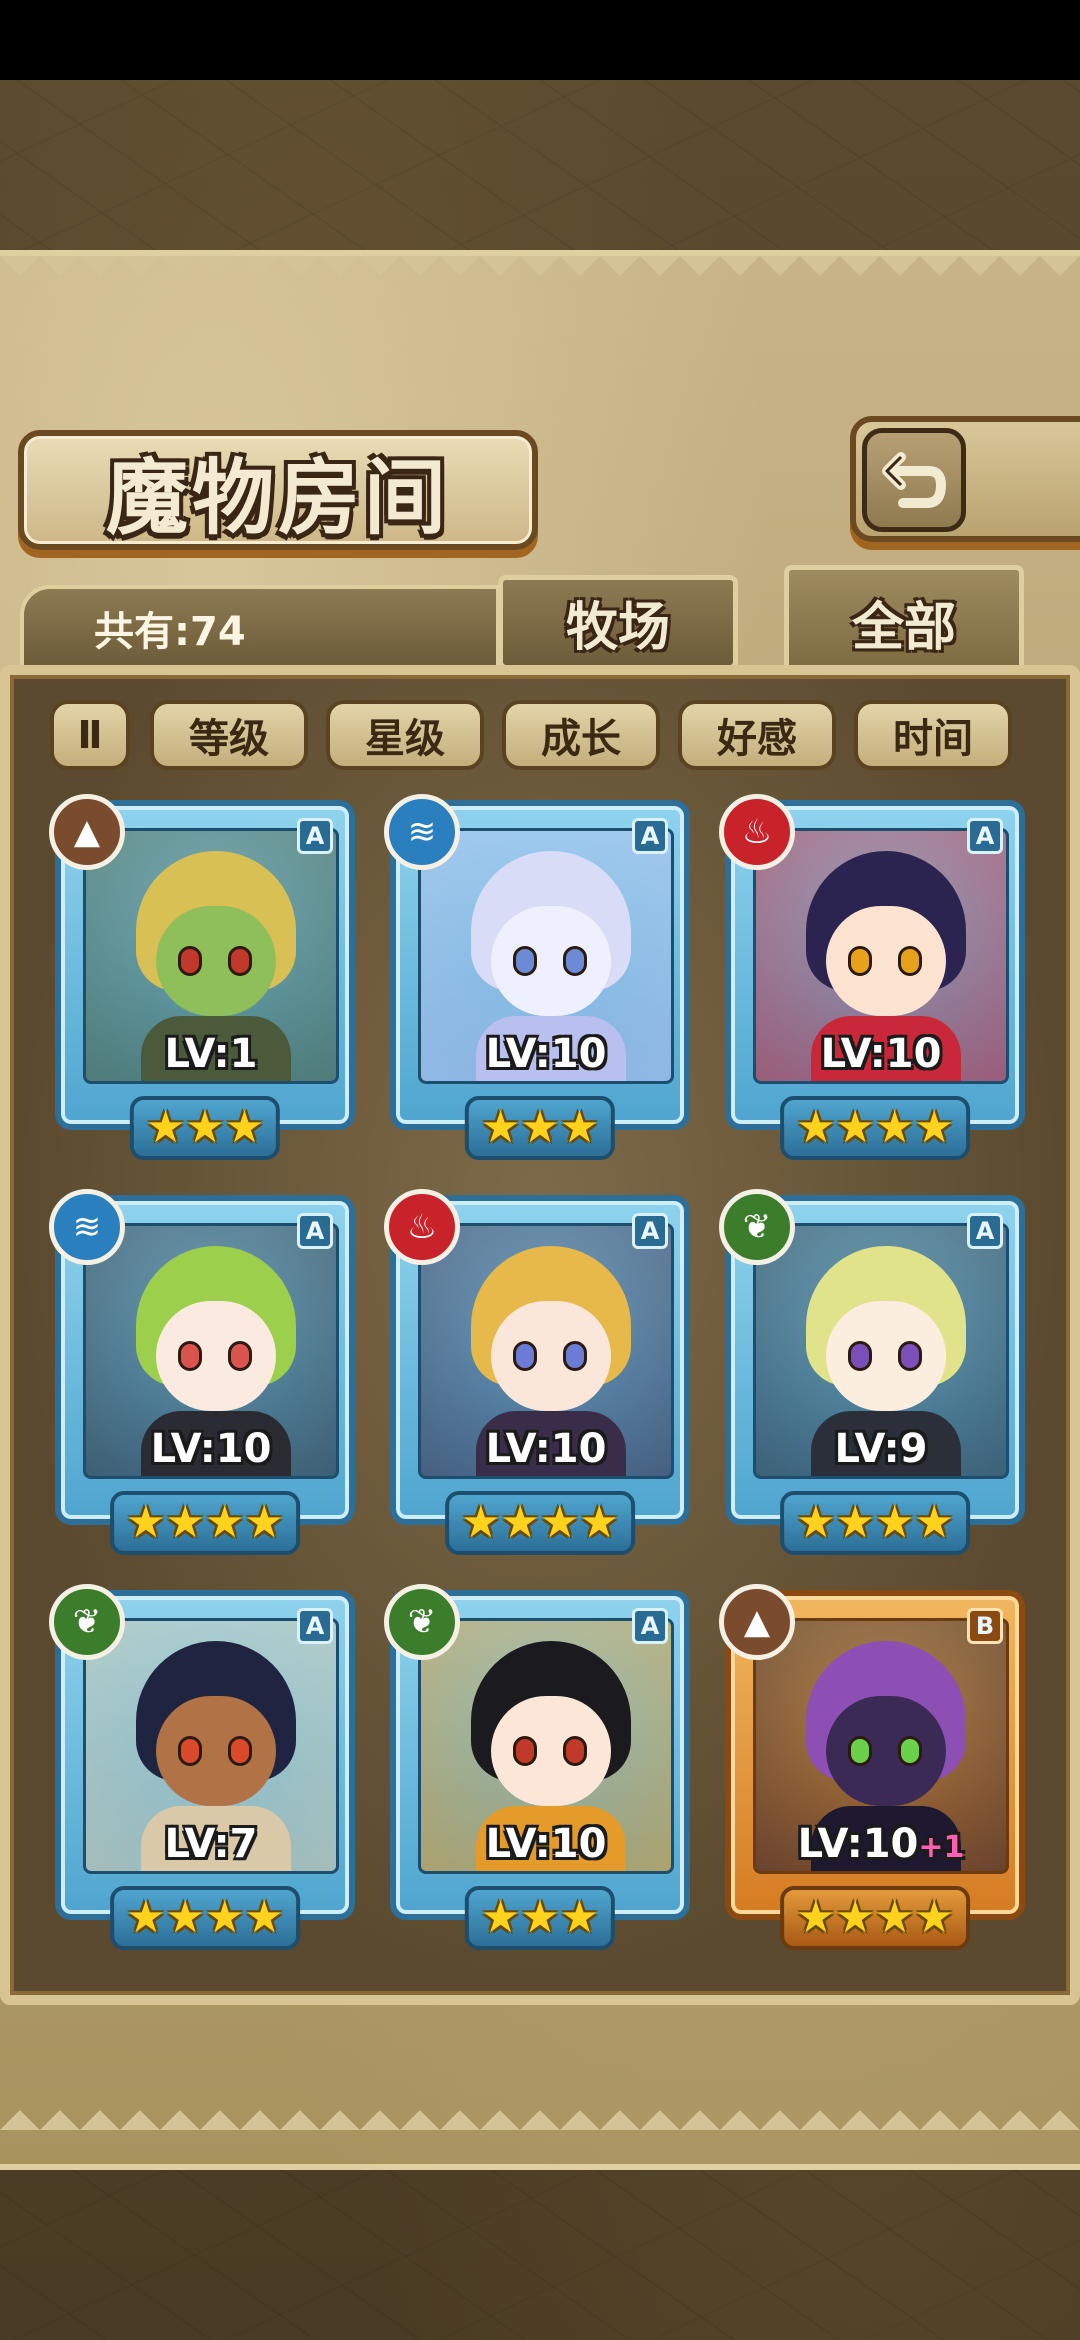 The image size is (1080, 2340). Describe the element at coordinates (211, 1054) in the screenshot. I see `level-label: LV:1` at that location.